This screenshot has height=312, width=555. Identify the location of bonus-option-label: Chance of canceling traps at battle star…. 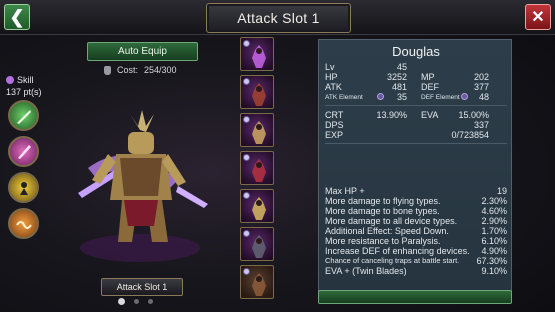
(392, 260).